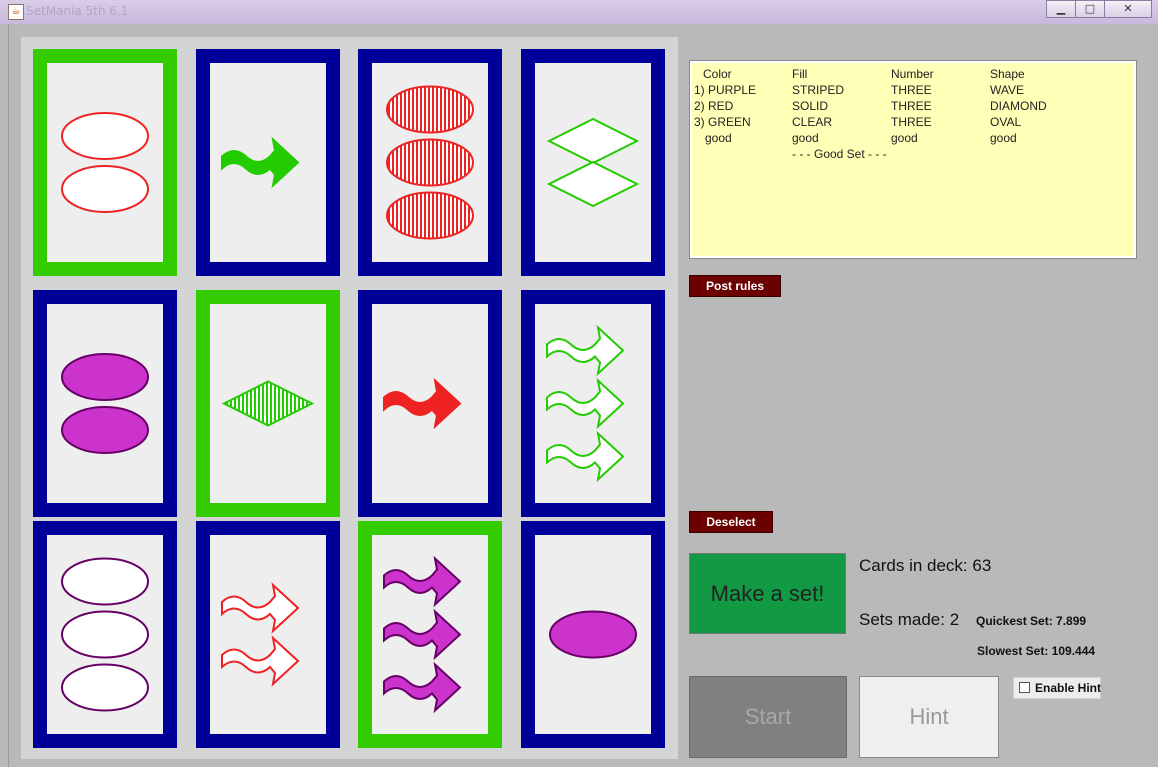 The width and height of the screenshot is (1158, 767). Describe the element at coordinates (1018, 106) in the screenshot. I see `rules-cell: DIAMOND` at that location.